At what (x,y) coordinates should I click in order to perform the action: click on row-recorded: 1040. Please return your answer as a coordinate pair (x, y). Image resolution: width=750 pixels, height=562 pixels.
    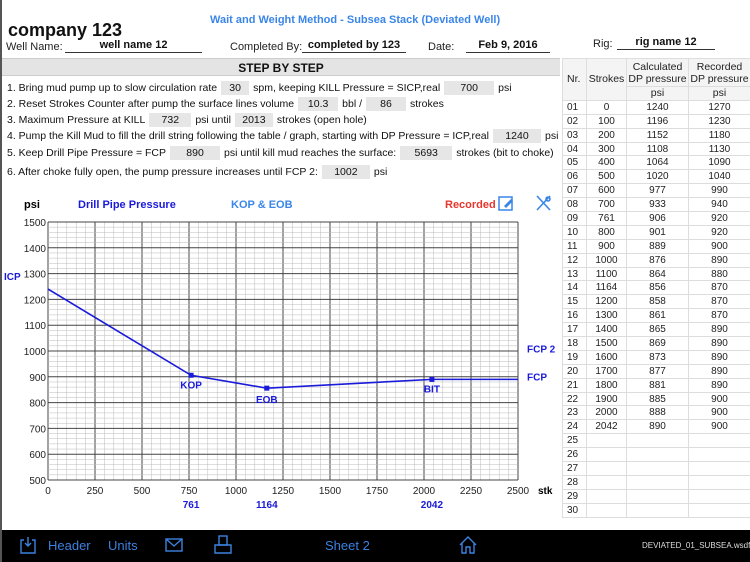
    Looking at the image, I should click on (719, 177).